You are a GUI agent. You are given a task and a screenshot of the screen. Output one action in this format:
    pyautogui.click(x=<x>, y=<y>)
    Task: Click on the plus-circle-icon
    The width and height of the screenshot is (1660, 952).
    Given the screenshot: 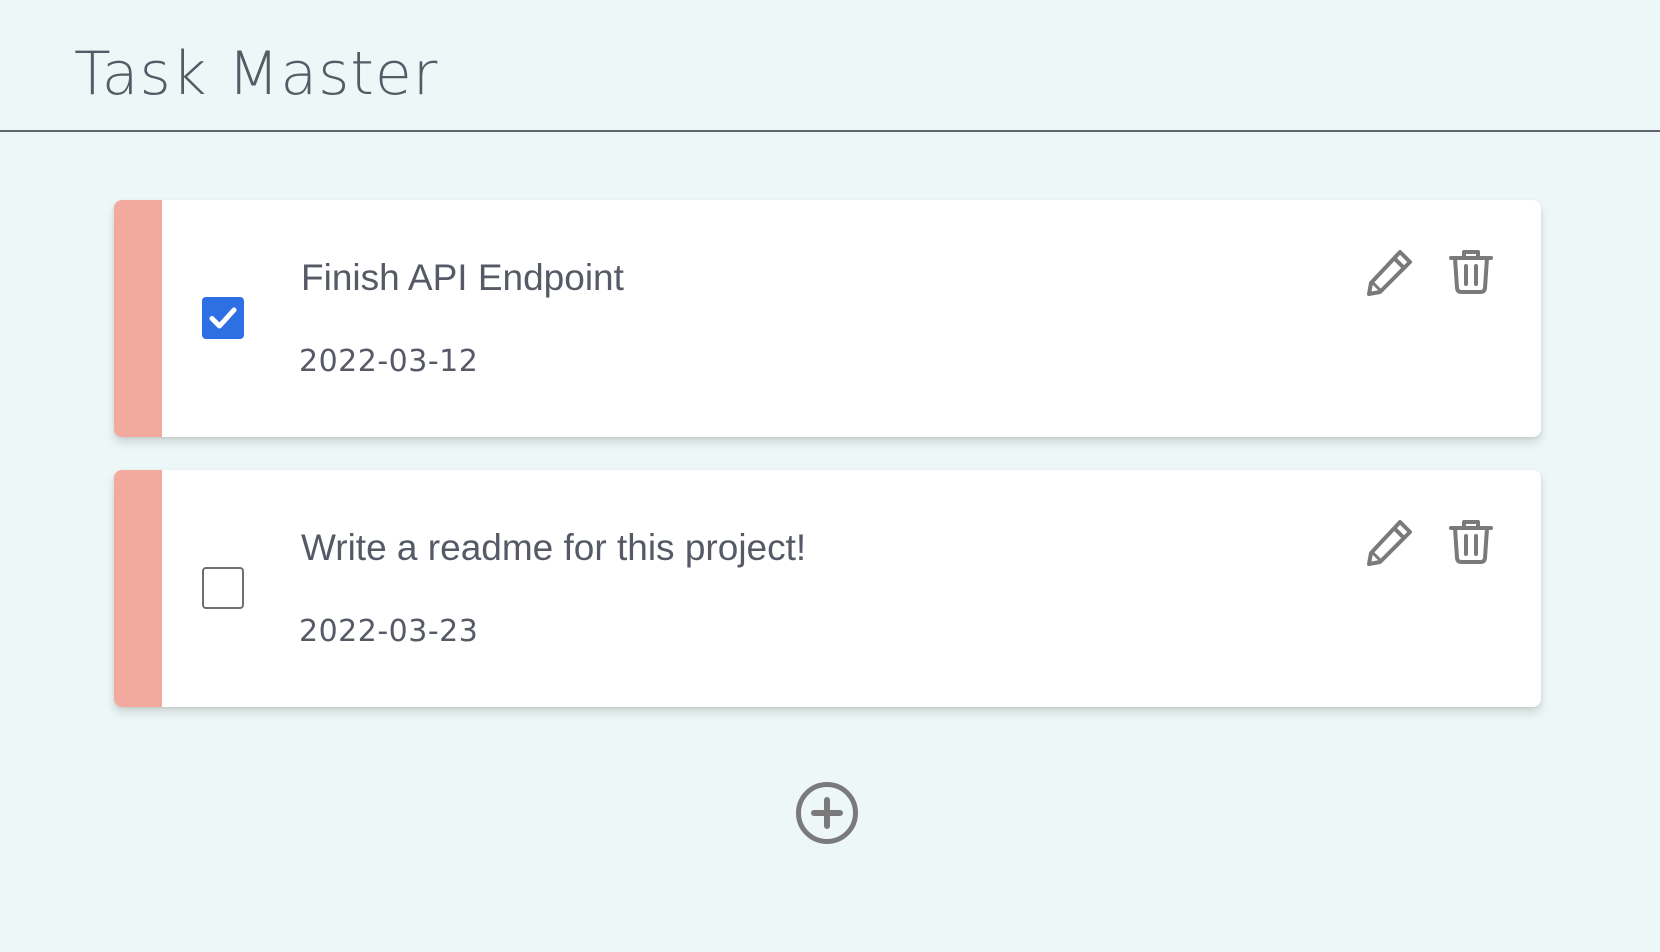 What is the action you would take?
    pyautogui.click(x=827, y=813)
    